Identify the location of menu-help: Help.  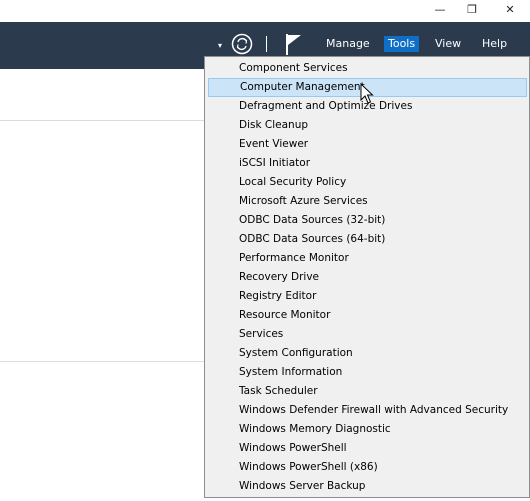
(494, 44).